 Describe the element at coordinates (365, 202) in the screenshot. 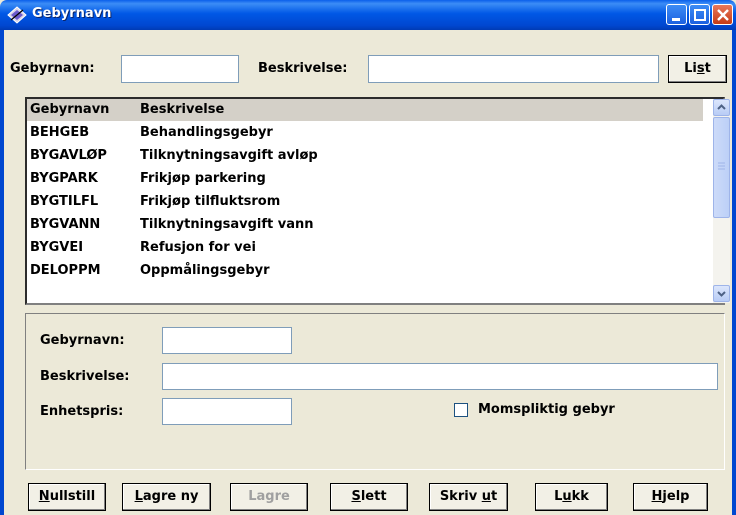

I see `list-row: BYGTILFL Frikjøp tilfluktsrom` at that location.